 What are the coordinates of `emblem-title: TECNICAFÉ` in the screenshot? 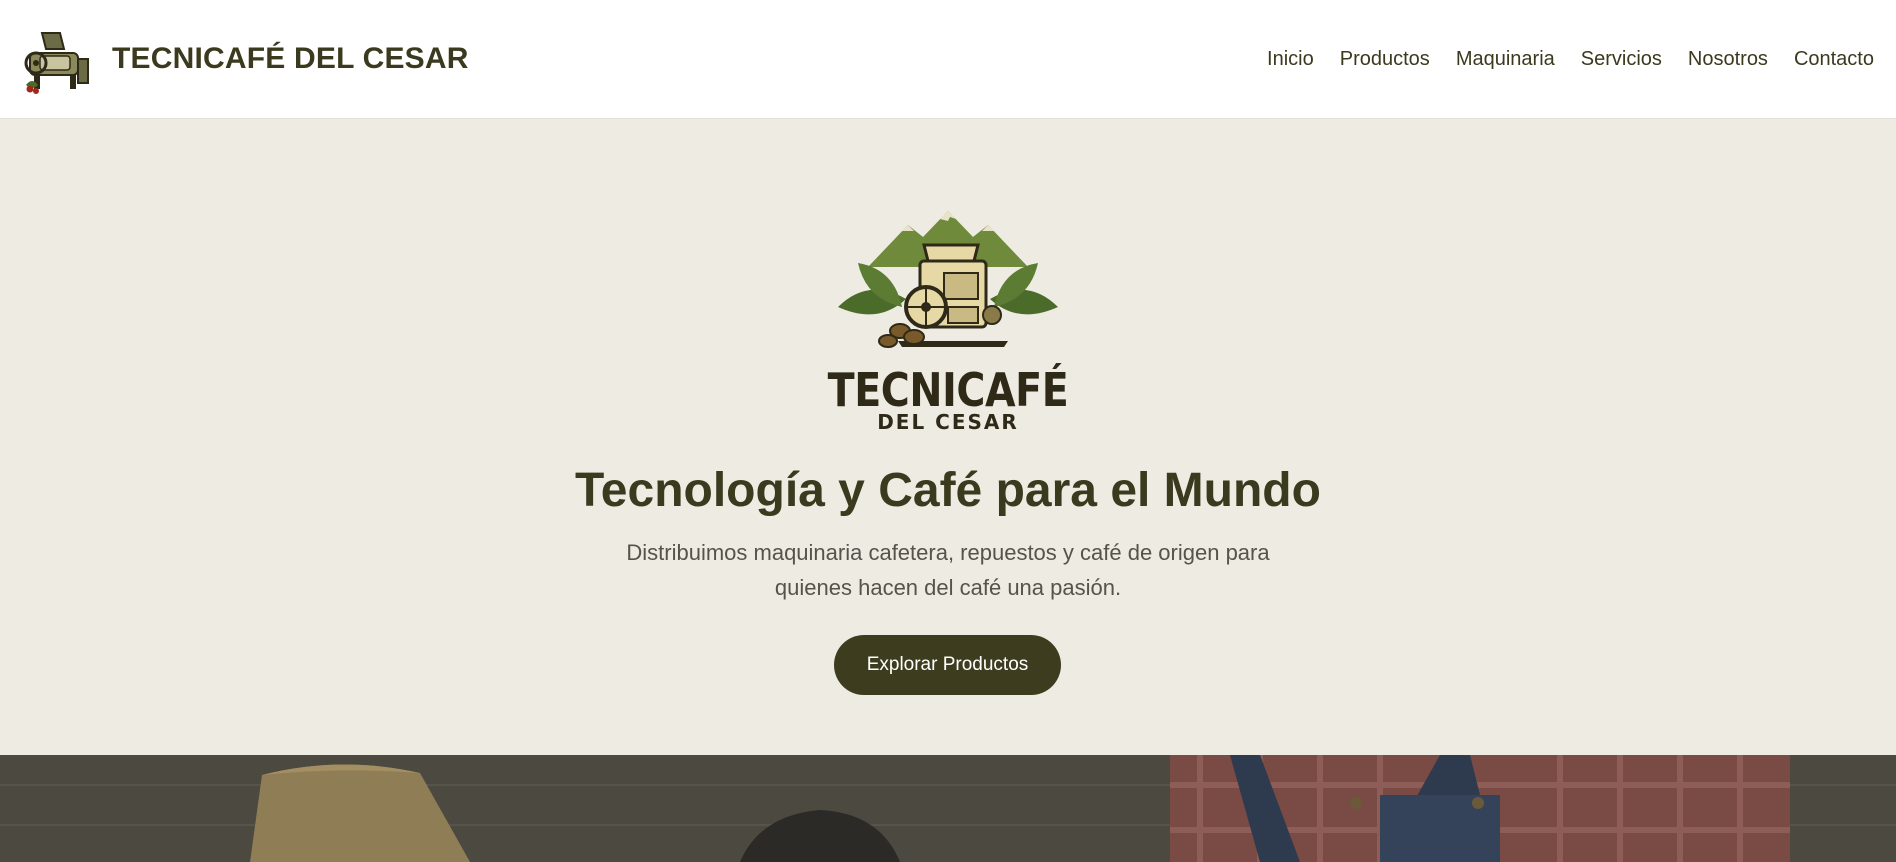 It's located at (948, 390).